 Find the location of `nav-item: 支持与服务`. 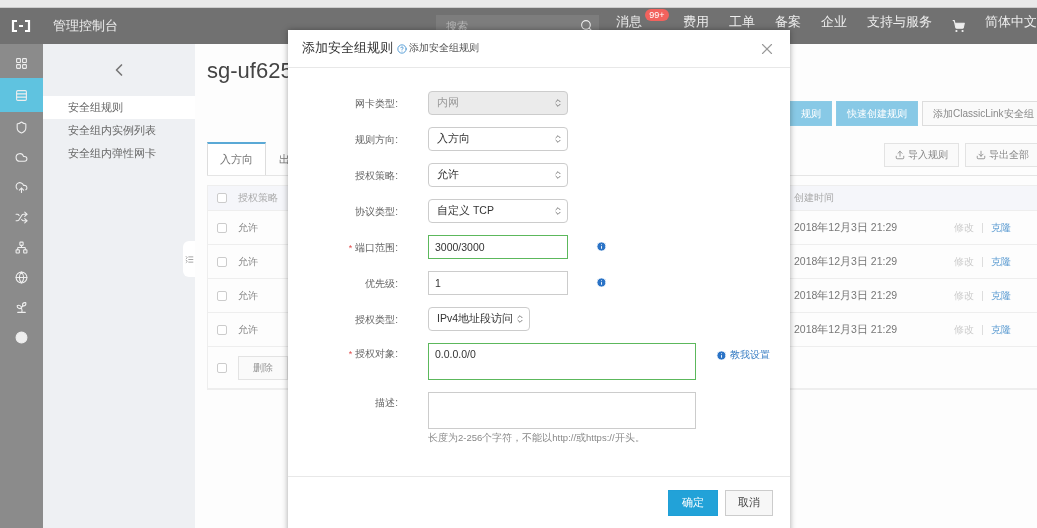

nav-item: 支持与服务 is located at coordinates (899, 22).